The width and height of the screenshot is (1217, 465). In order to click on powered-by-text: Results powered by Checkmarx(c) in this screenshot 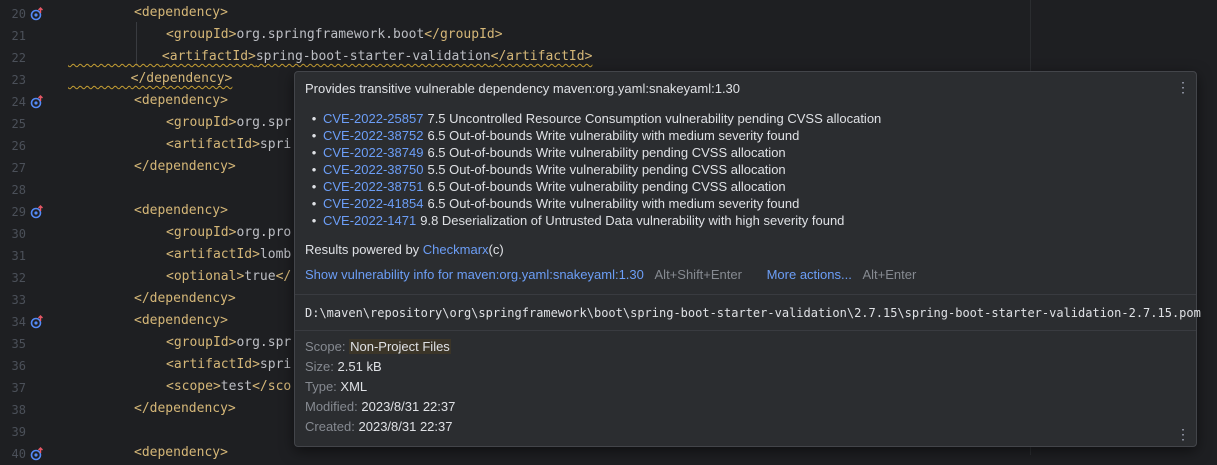, I will do `click(404, 249)`.